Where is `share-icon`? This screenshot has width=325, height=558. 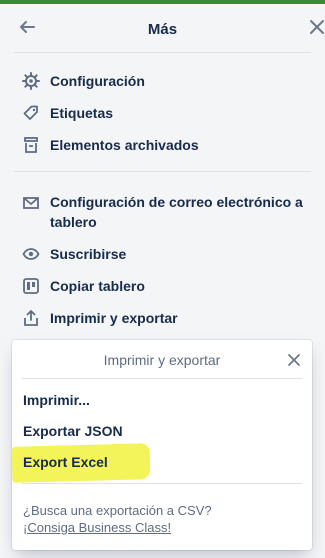 share-icon is located at coordinates (31, 318).